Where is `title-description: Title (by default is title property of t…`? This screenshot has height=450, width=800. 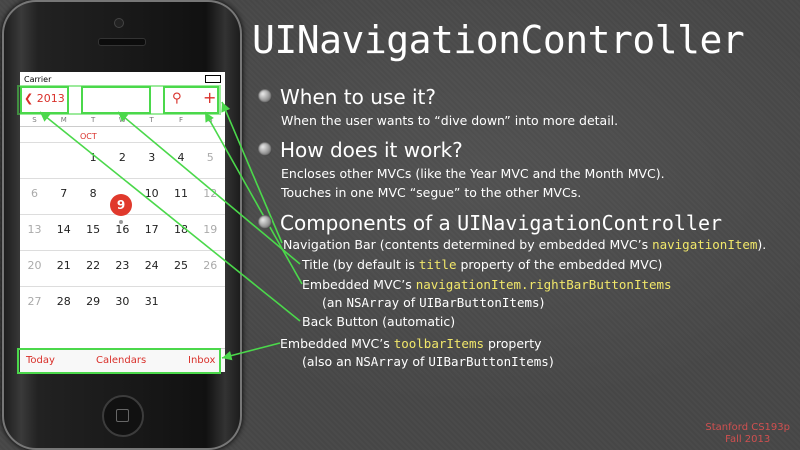 title-description: Title (by default is title property of t… is located at coordinates (482, 264).